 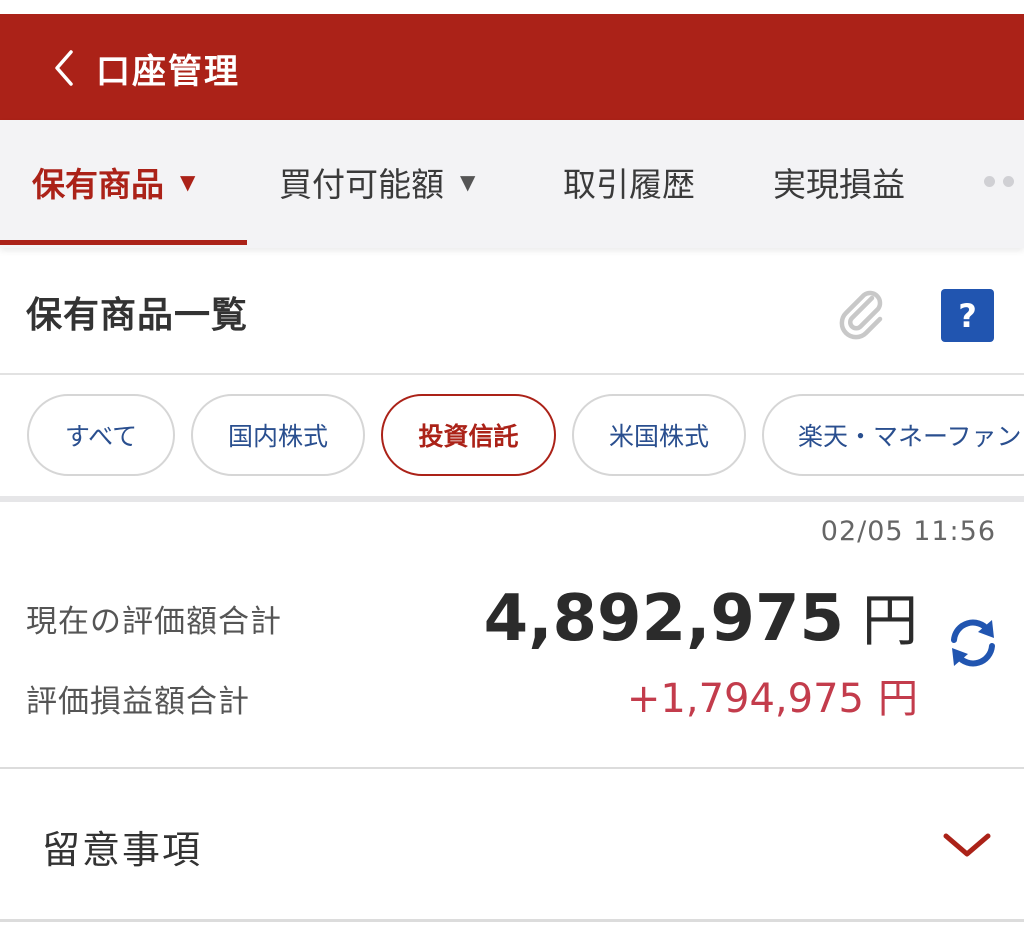 What do you see at coordinates (967, 845) in the screenshot?
I see `chevron-down-icon` at bounding box center [967, 845].